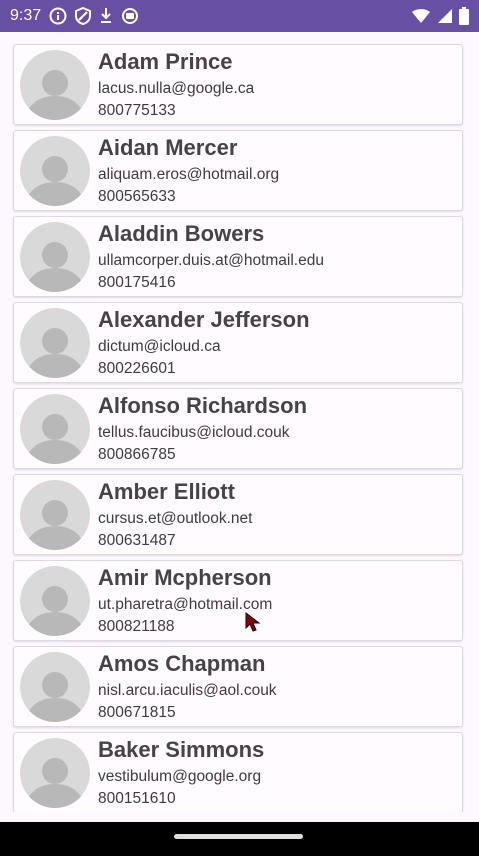 This screenshot has width=479, height=856. What do you see at coordinates (106, 16) in the screenshot?
I see `download-icon` at bounding box center [106, 16].